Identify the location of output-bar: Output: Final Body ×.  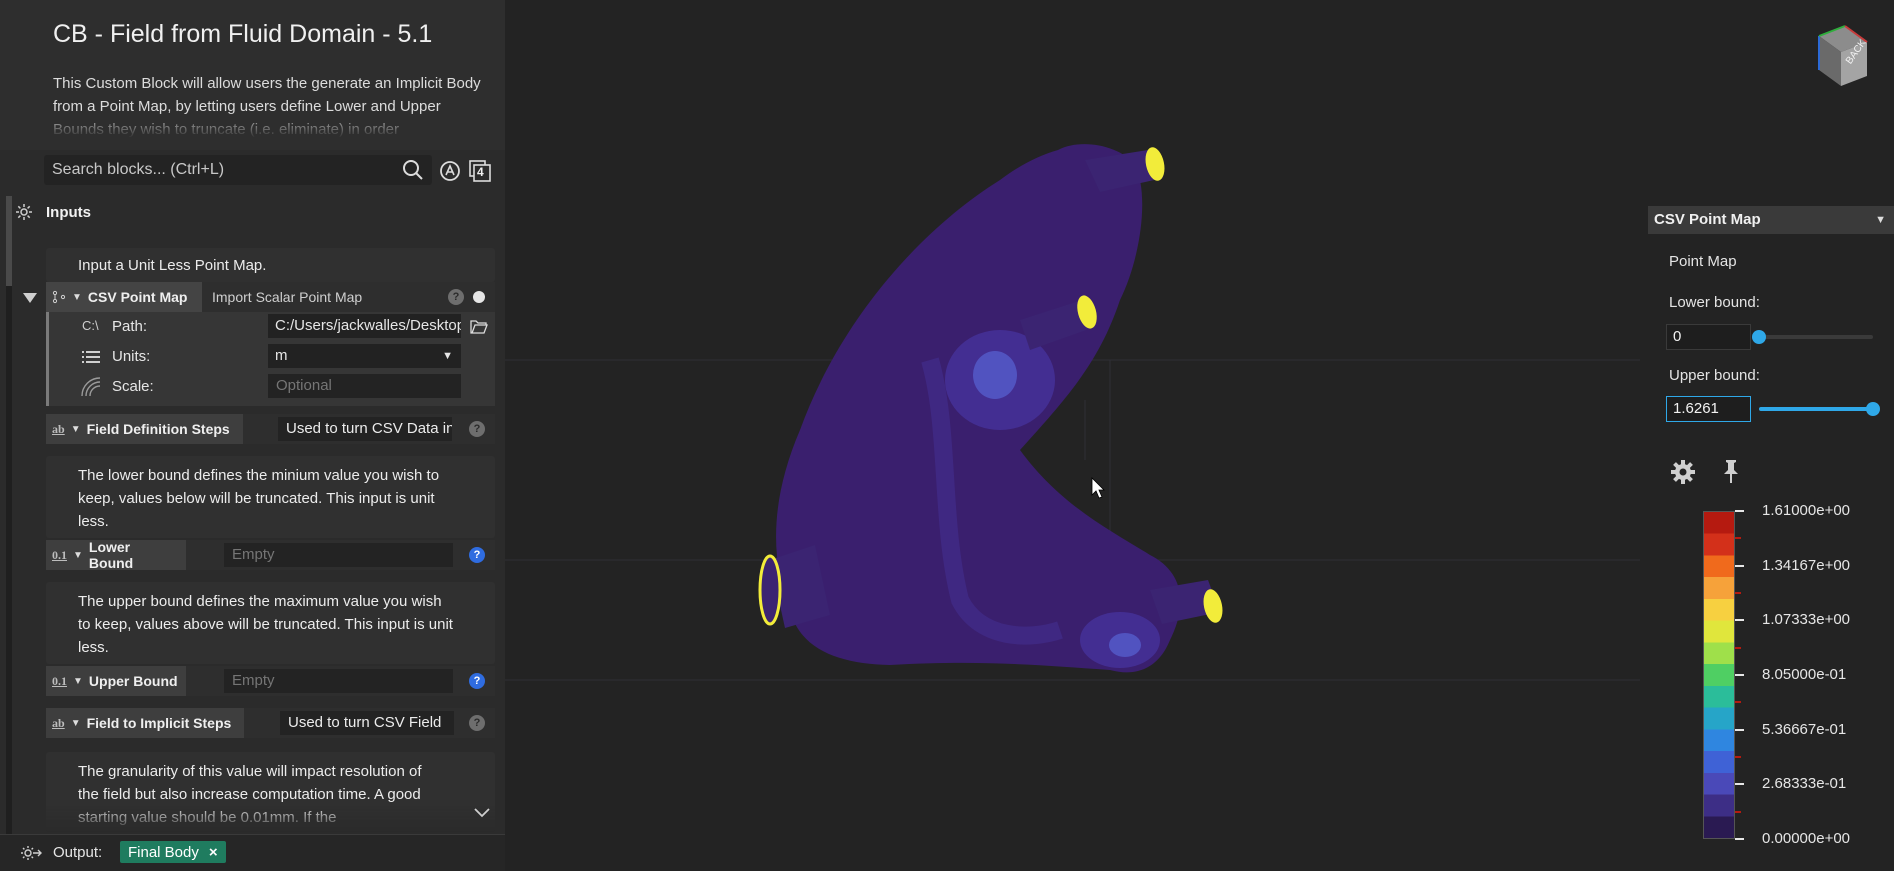
(252, 852).